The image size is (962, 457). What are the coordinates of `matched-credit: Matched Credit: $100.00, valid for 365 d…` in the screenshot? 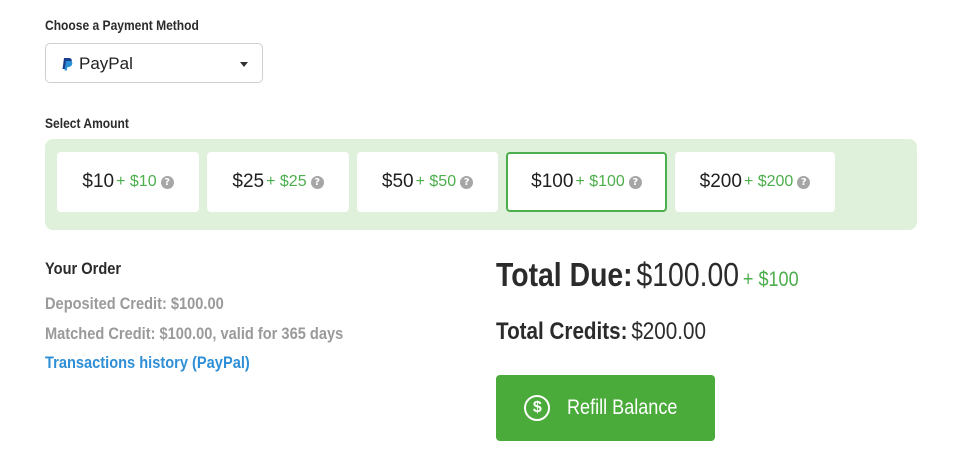 It's located at (194, 333).